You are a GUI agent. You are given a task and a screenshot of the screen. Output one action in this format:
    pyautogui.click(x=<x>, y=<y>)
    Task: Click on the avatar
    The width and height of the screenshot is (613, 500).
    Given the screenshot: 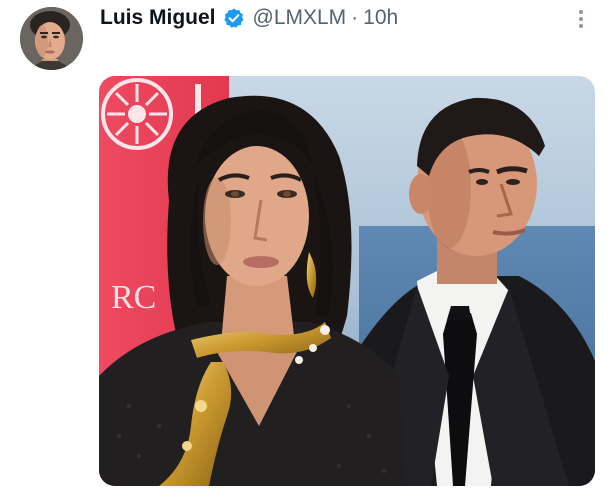 What is the action you would take?
    pyautogui.click(x=51, y=38)
    